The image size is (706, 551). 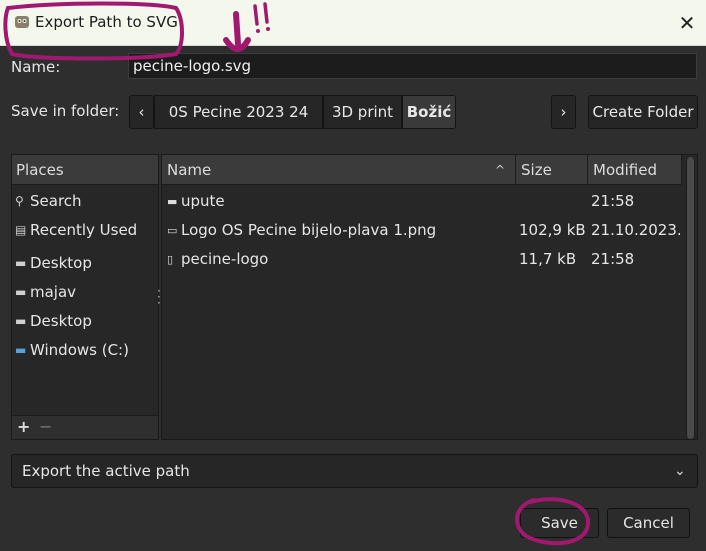 What do you see at coordinates (23, 426) in the screenshot?
I see `add-icon: +` at bounding box center [23, 426].